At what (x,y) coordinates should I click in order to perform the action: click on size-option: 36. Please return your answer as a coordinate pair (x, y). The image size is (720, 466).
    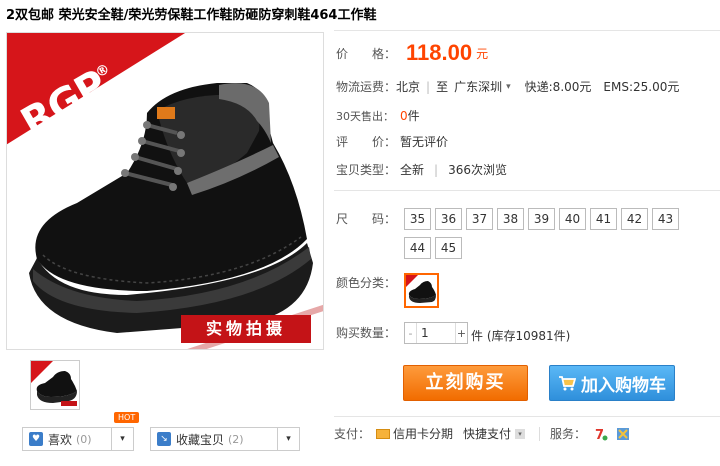
    Looking at the image, I should click on (448, 219).